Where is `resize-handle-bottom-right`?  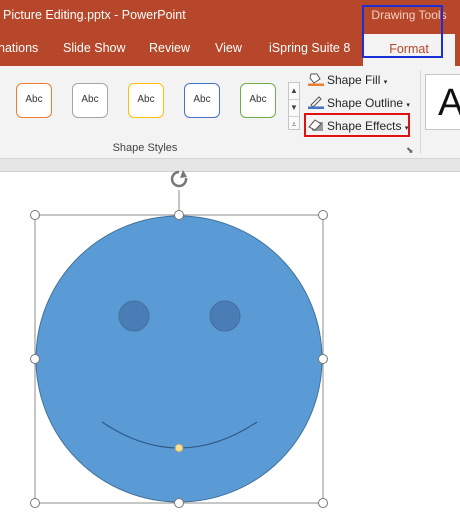 resize-handle-bottom-right is located at coordinates (323, 503).